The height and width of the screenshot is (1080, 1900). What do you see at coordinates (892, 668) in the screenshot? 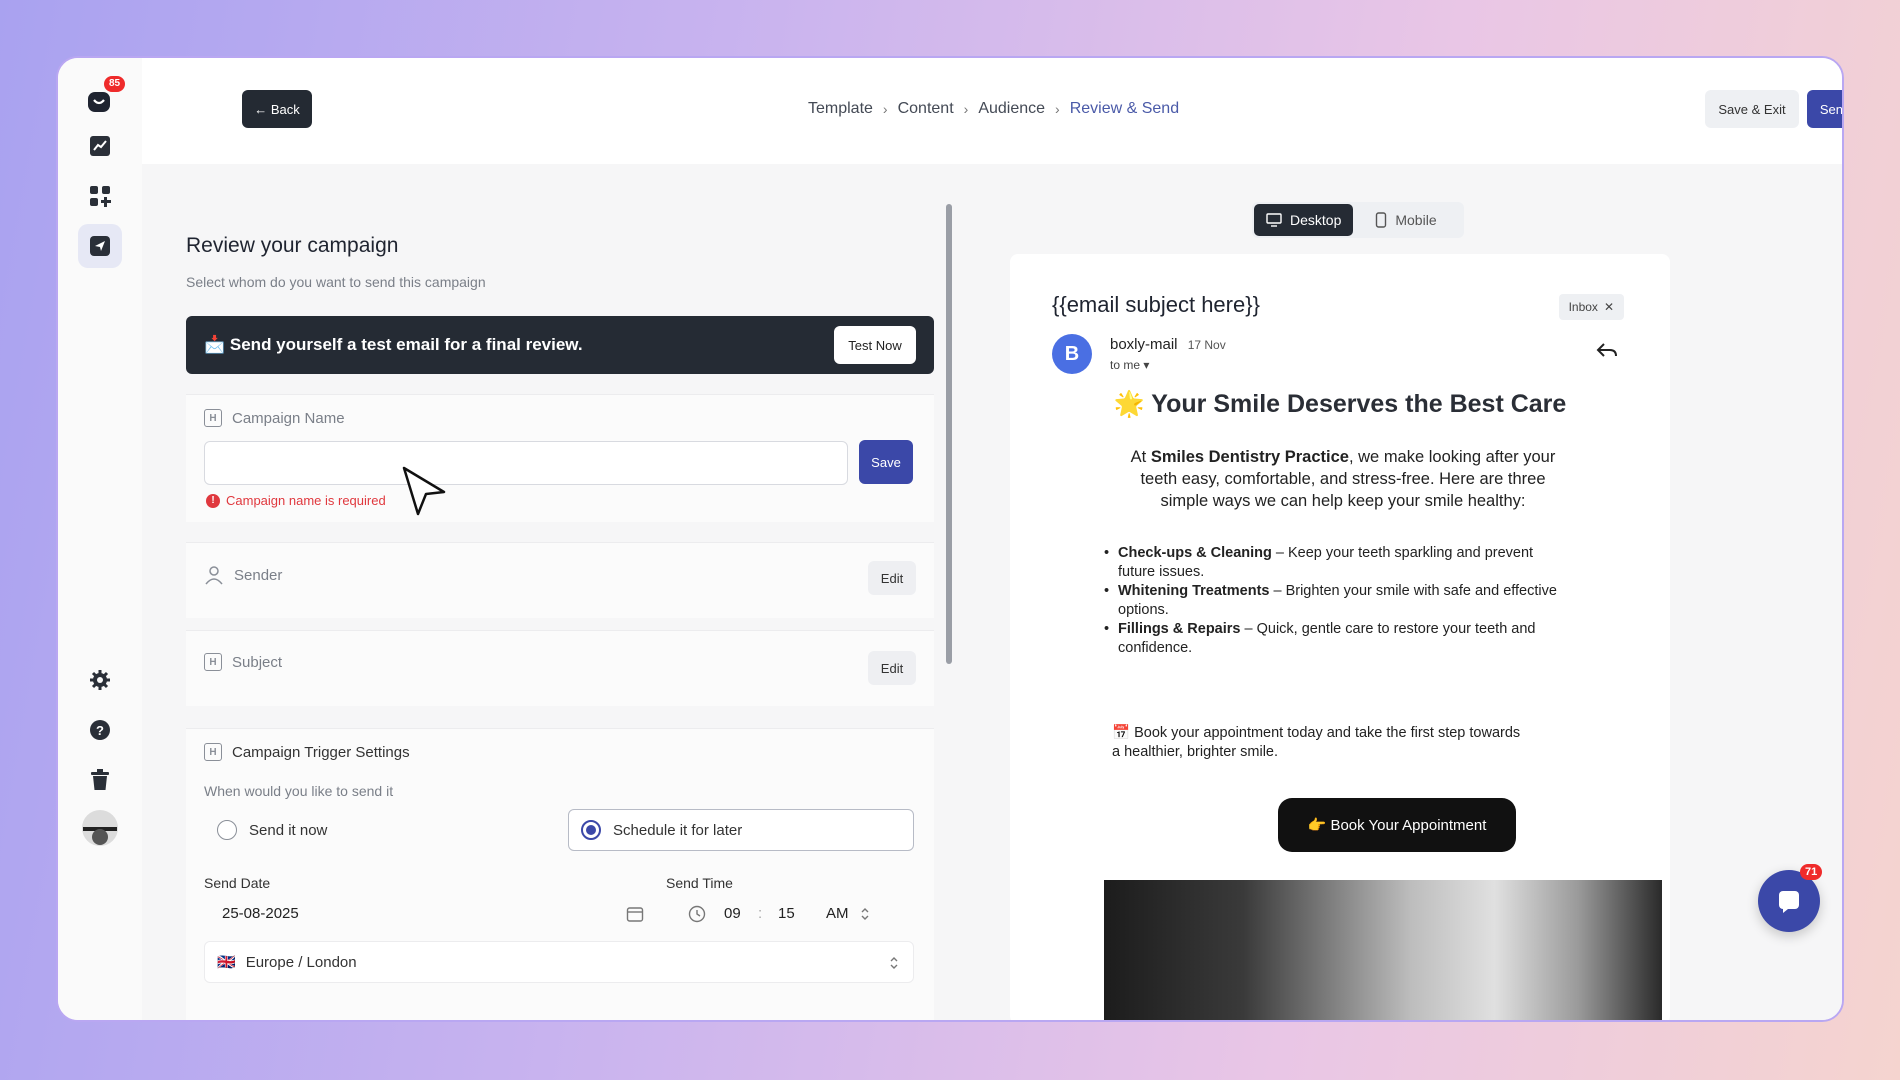
I see `edit-subject-button: Edit` at bounding box center [892, 668].